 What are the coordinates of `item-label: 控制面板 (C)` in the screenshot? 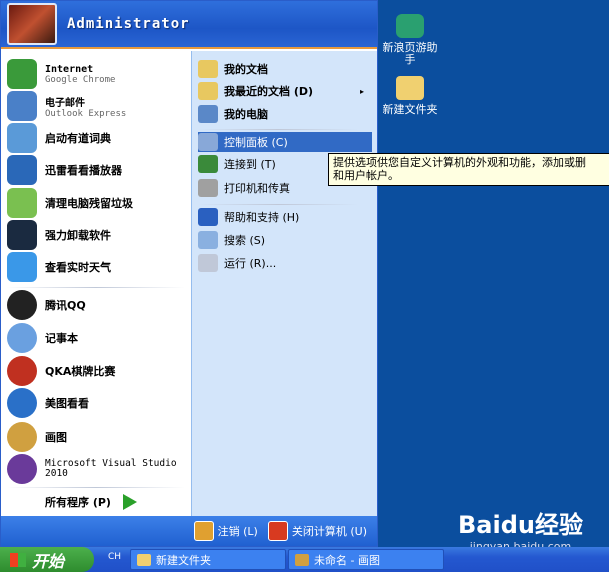 It's located at (256, 142).